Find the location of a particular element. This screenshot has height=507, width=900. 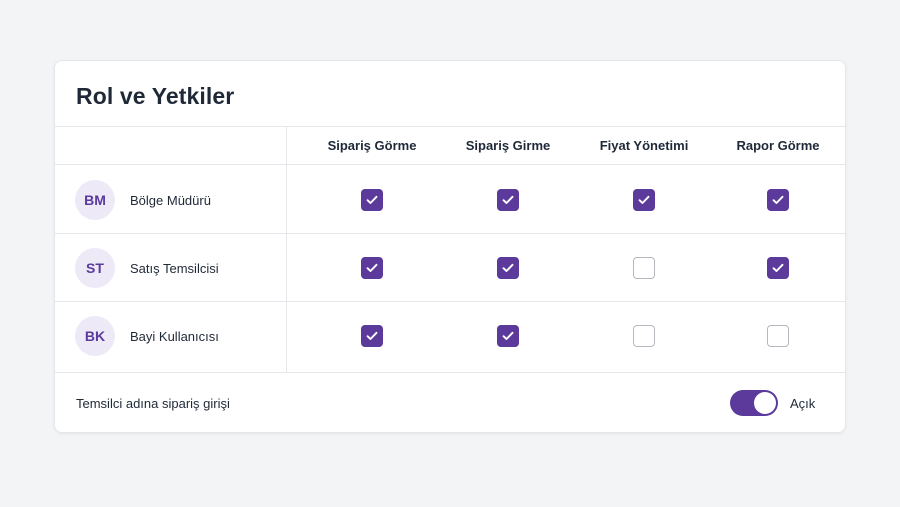

proxy-order-entry-toggle is located at coordinates (754, 403).